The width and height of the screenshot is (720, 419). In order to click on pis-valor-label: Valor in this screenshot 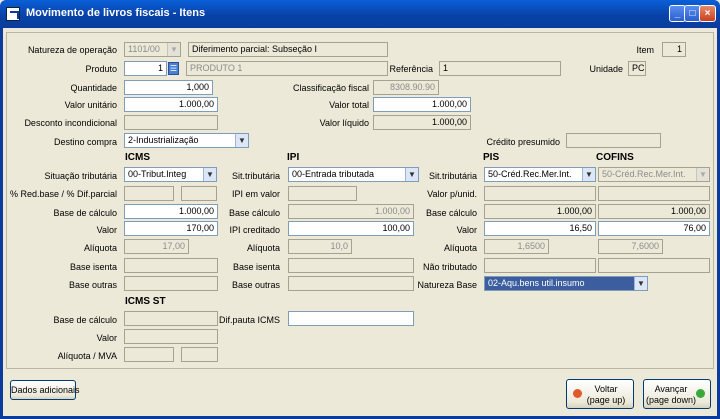, I will do `click(466, 230)`.